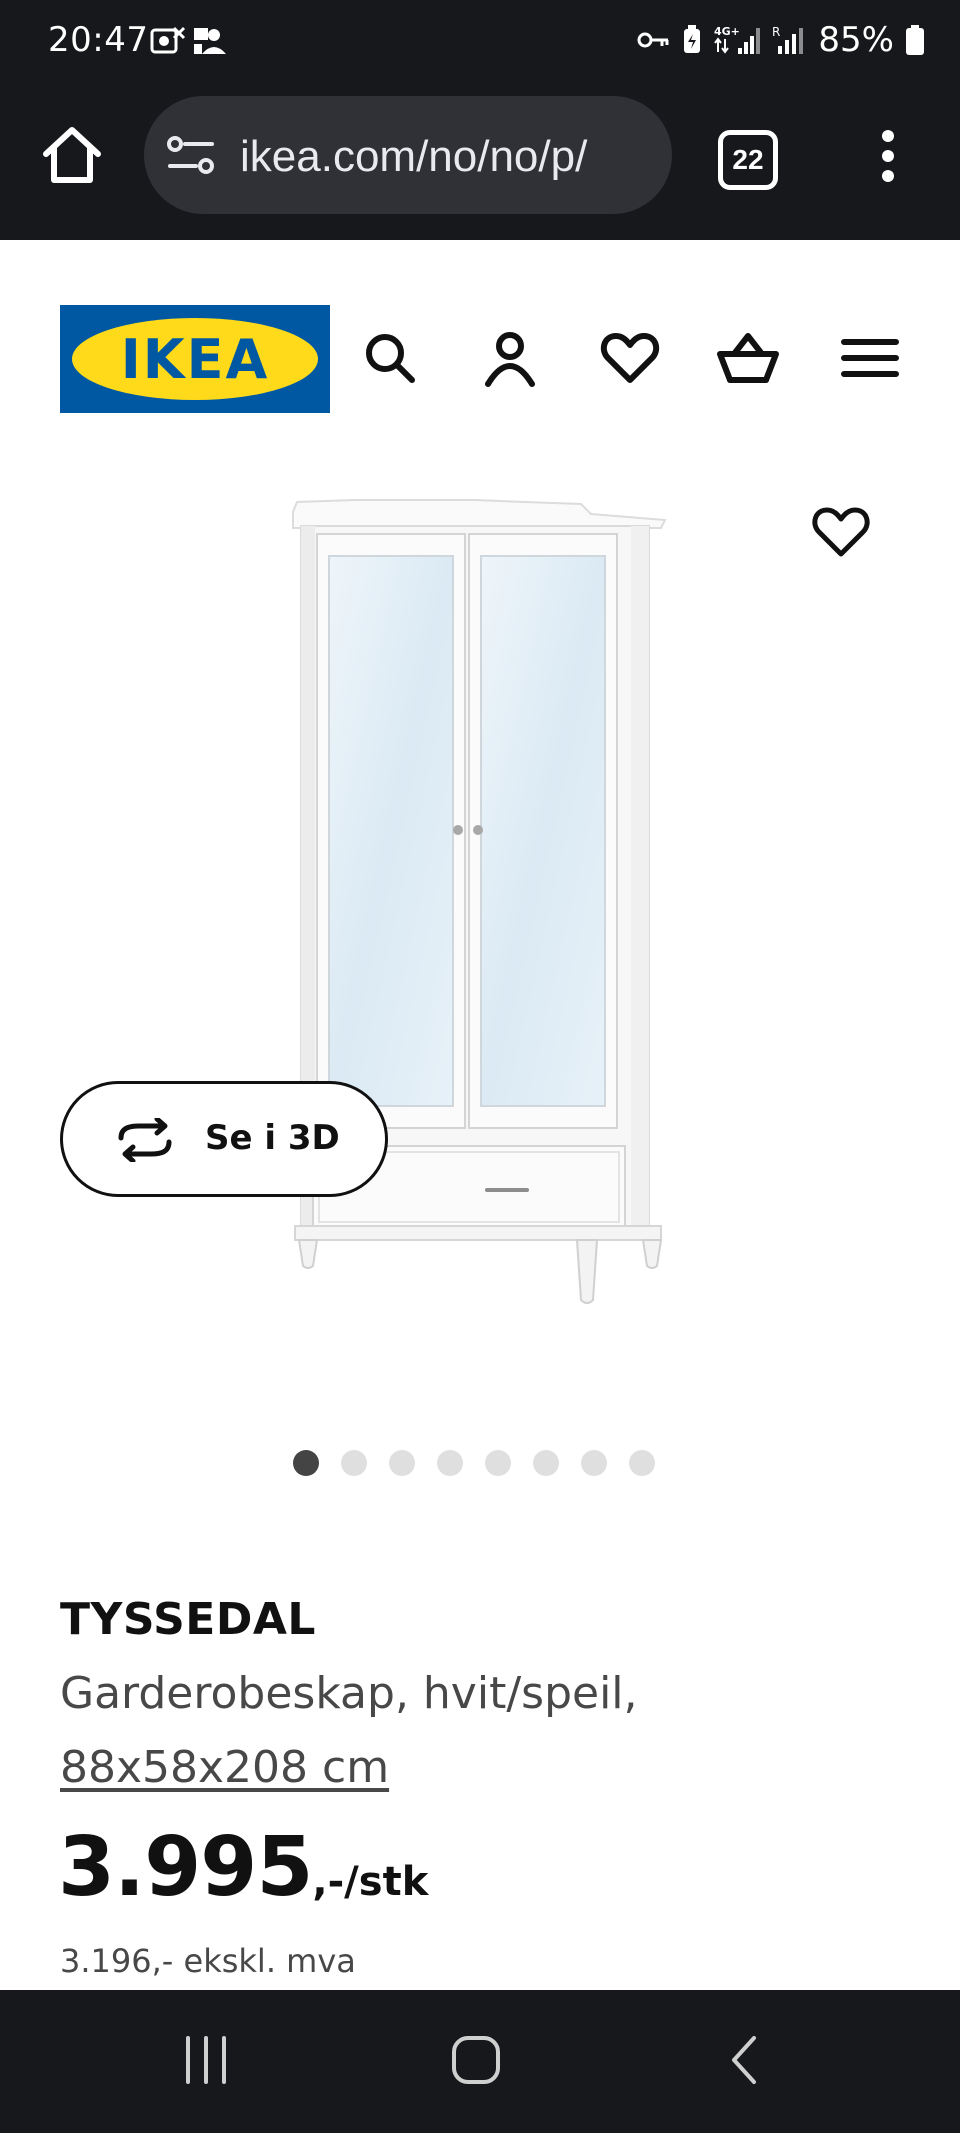  Describe the element at coordinates (272, 1138) in the screenshot. I see `view-in-3d-label: Se i 3D` at that location.